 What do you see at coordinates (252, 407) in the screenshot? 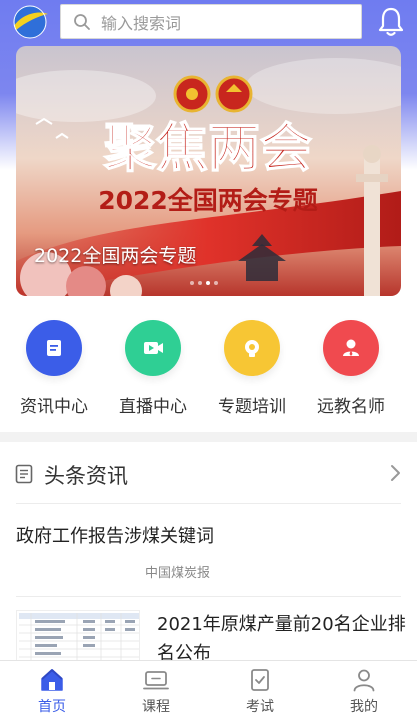
I see `nav-label: 专题培训` at bounding box center [252, 407].